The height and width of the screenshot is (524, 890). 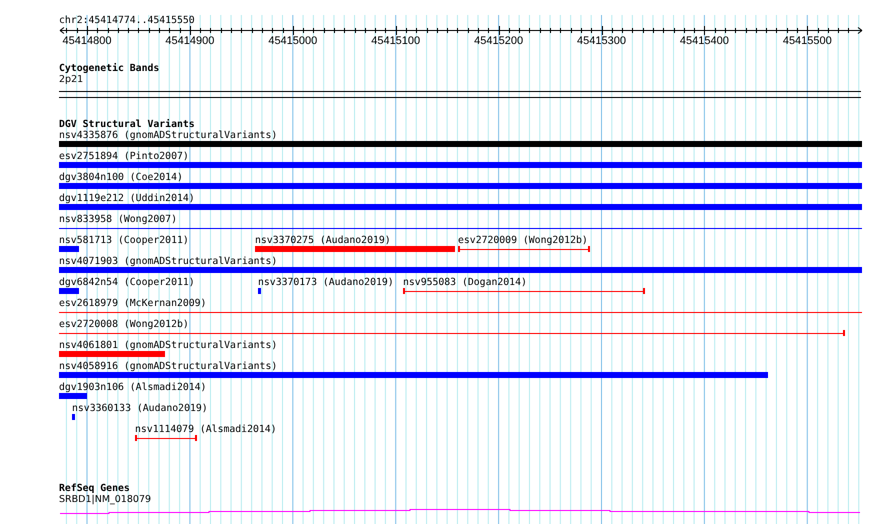 What do you see at coordinates (499, 41) in the screenshot?
I see `tick-label: 45415200` at bounding box center [499, 41].